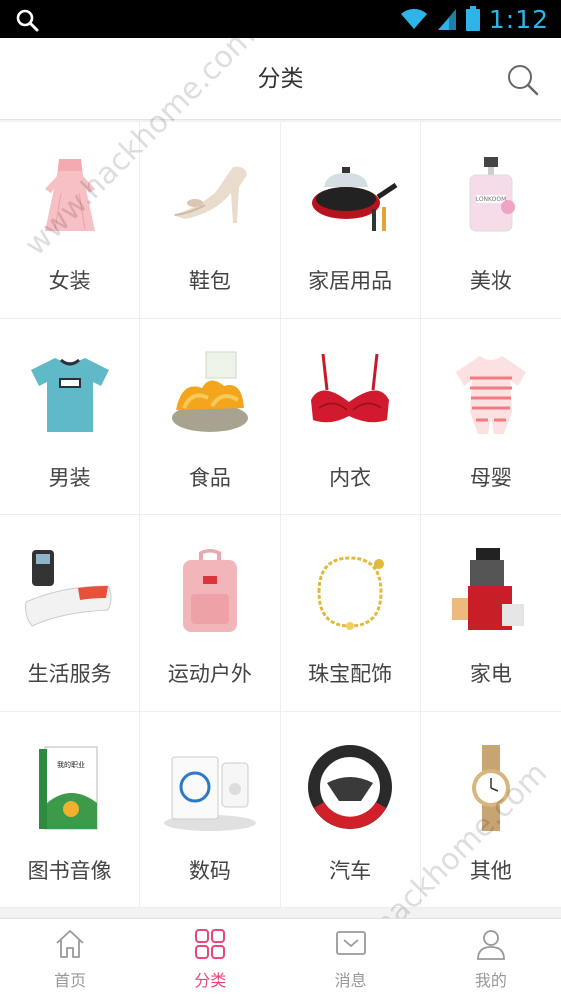 The image size is (561, 999). Describe the element at coordinates (209, 281) in the screenshot. I see `category-label: 鞋包` at that location.